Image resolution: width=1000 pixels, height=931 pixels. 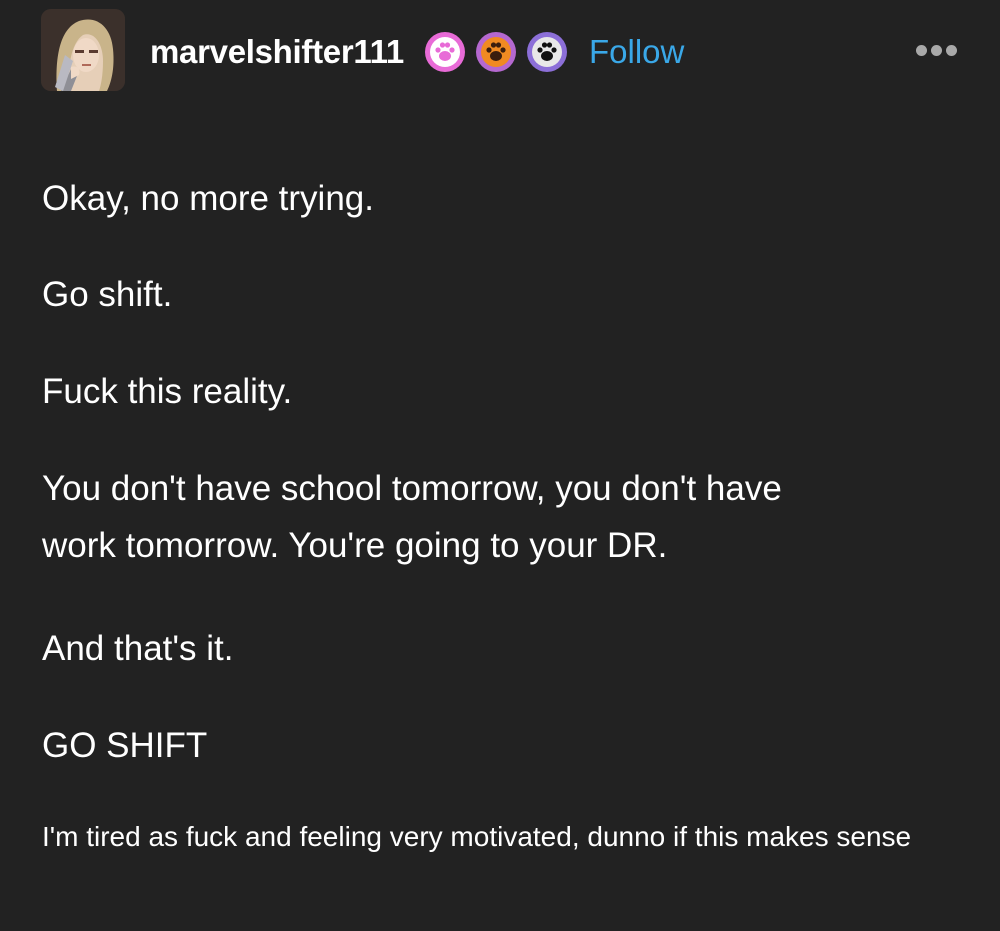 What do you see at coordinates (125, 745) in the screenshot?
I see `post-paragraph: GO SHIFT` at bounding box center [125, 745].